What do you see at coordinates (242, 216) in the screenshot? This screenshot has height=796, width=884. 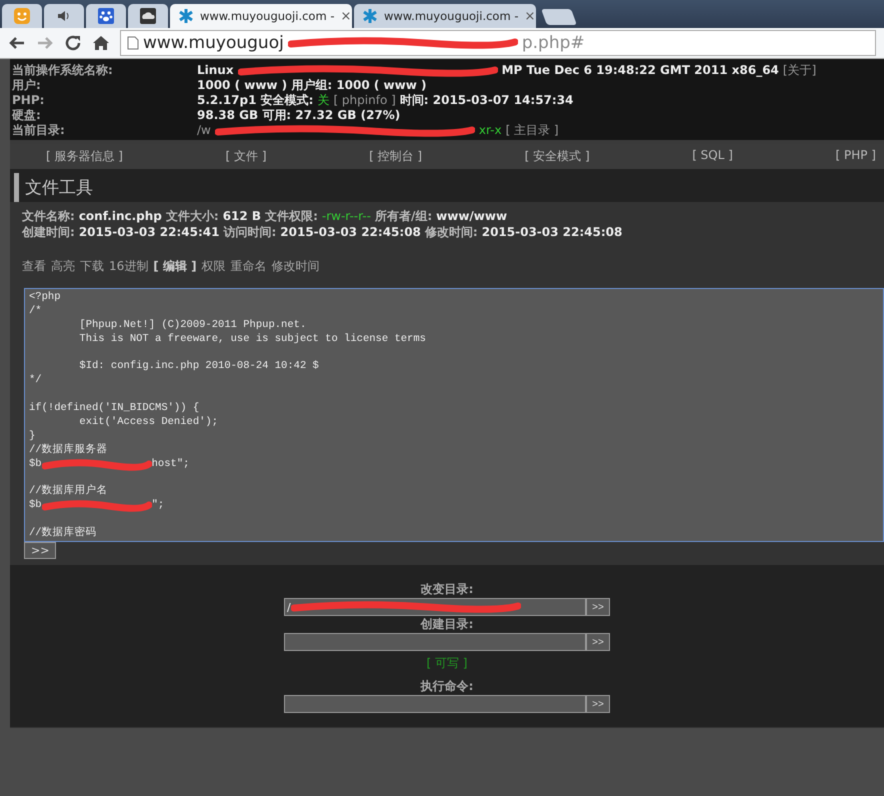 I see `info-value: 612 B` at bounding box center [242, 216].